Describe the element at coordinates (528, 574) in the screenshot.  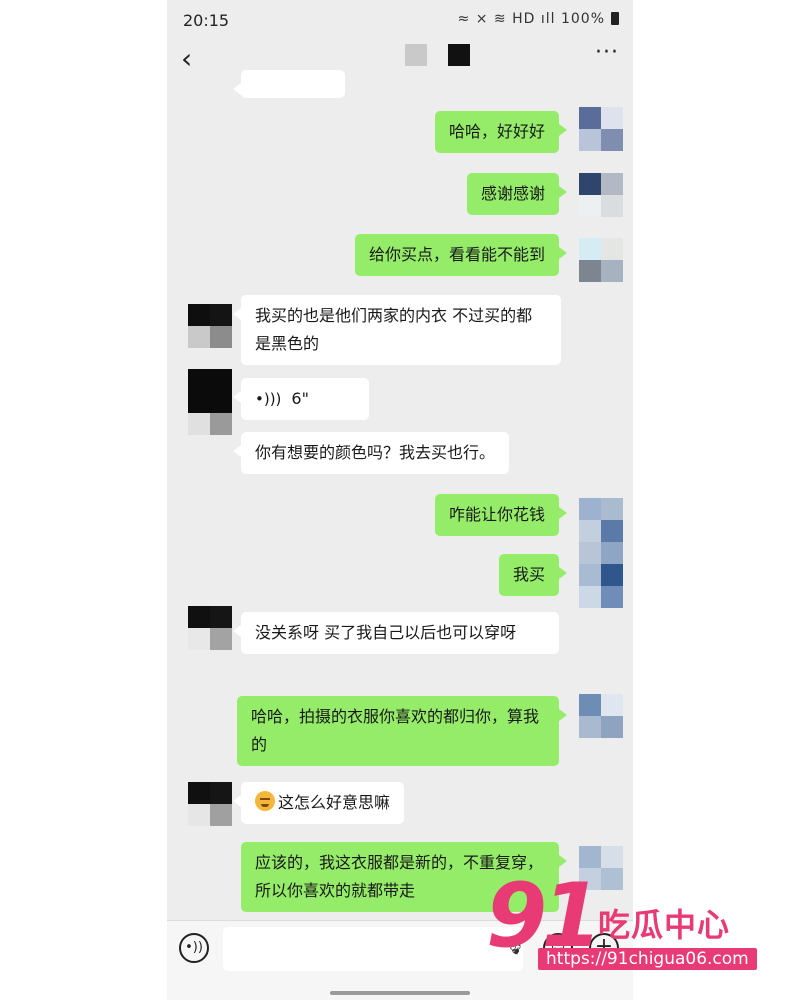
I see `message-text: 我买` at that location.